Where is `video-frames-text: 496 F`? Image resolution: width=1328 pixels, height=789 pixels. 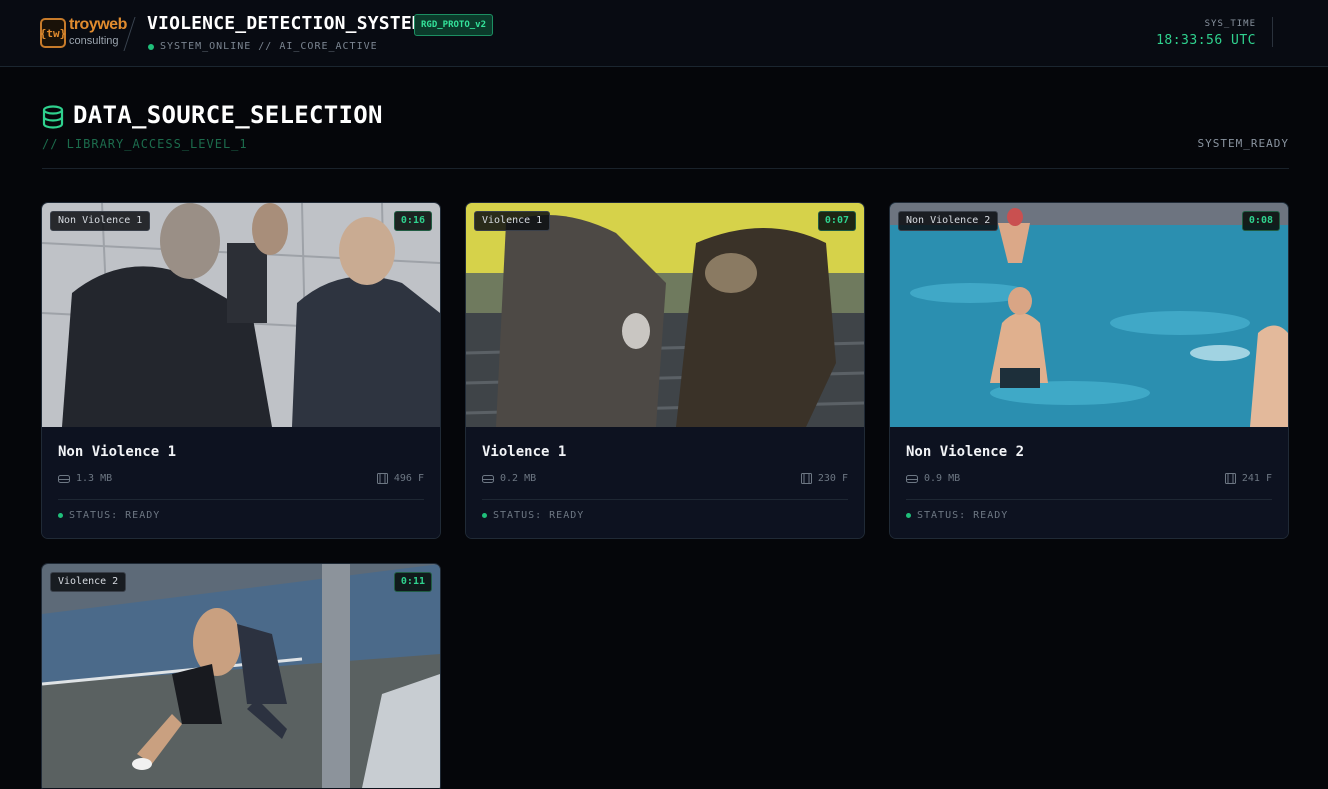
video-frames-text: 496 F is located at coordinates (408, 478).